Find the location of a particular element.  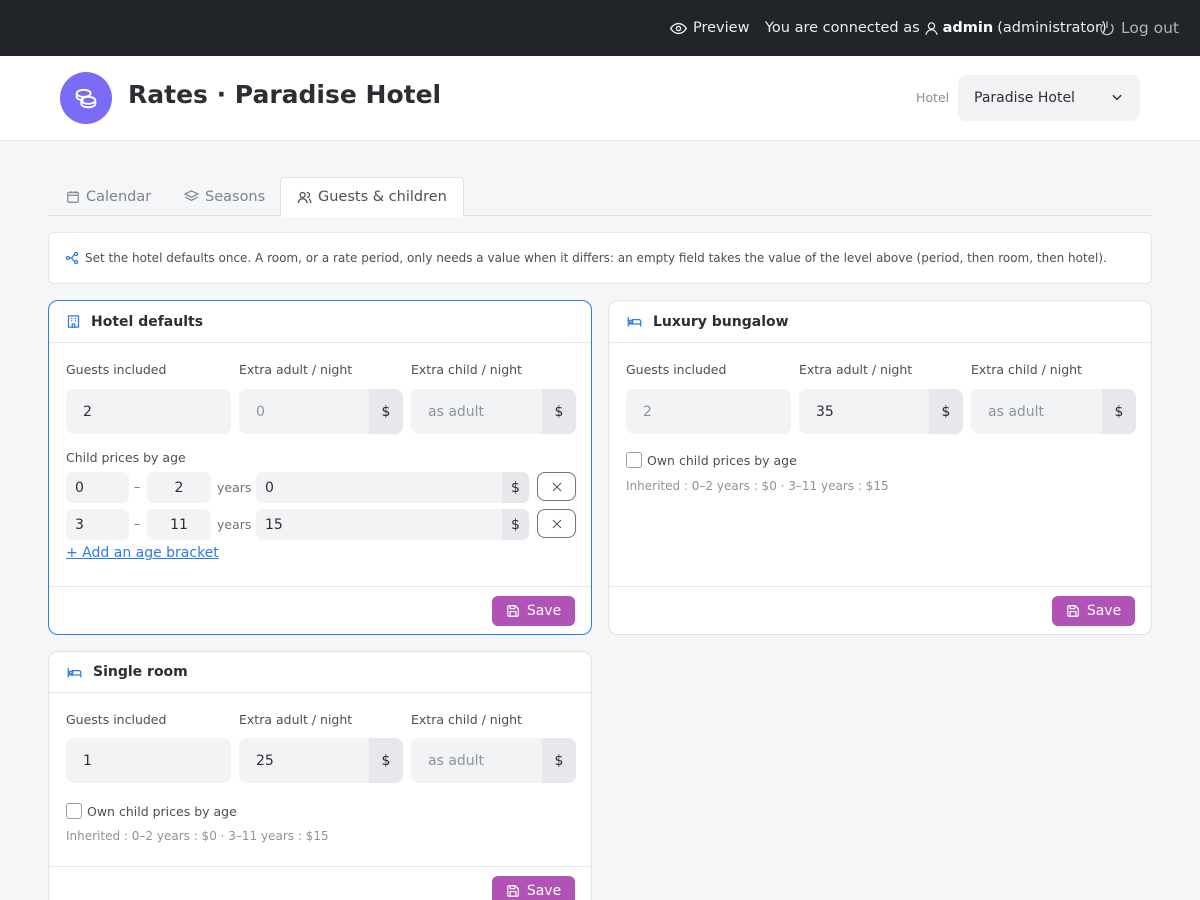

eye-icon is located at coordinates (678, 28).